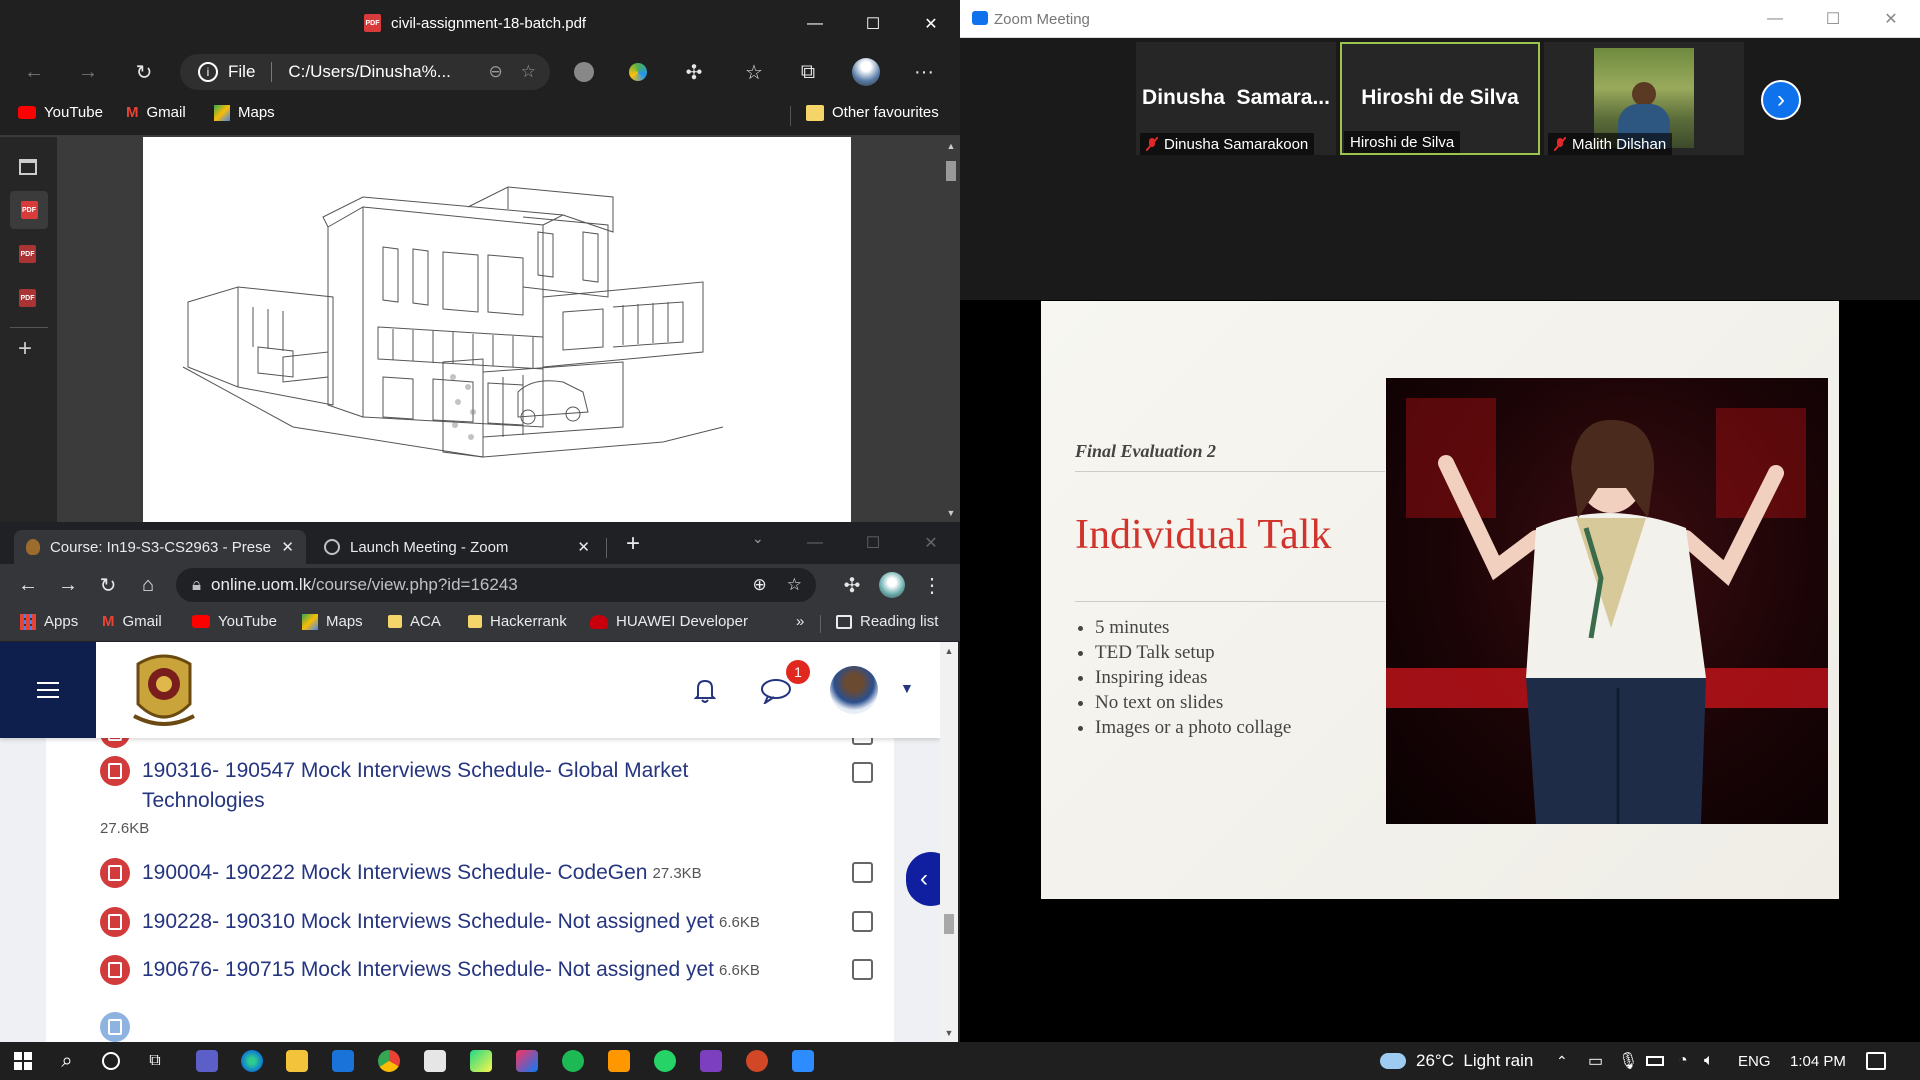 Image resolution: width=1920 pixels, height=1080 pixels. What do you see at coordinates (760, 585) in the screenshot?
I see `zoom-icon: ⊕` at bounding box center [760, 585].